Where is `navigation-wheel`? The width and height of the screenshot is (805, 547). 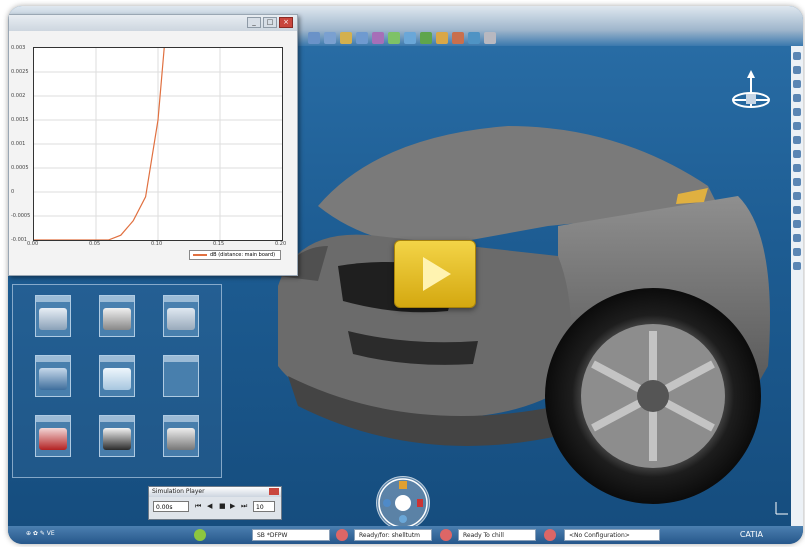
navigation-wheel is located at coordinates (403, 503).